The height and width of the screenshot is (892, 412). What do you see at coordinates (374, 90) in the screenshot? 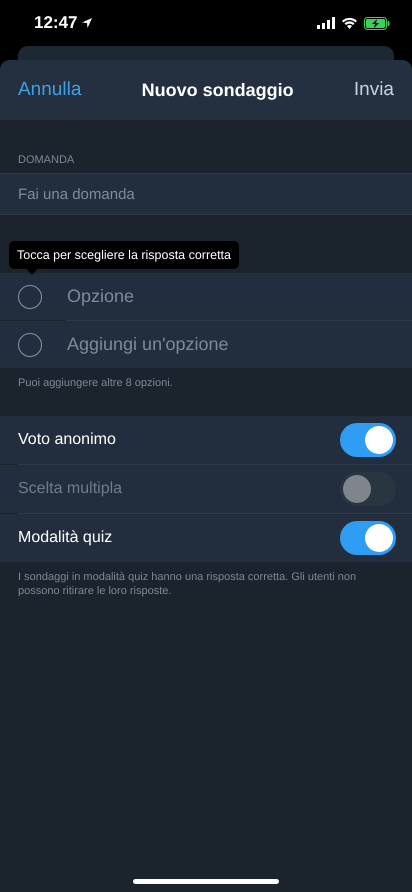
I see `send-button: Invia` at bounding box center [374, 90].